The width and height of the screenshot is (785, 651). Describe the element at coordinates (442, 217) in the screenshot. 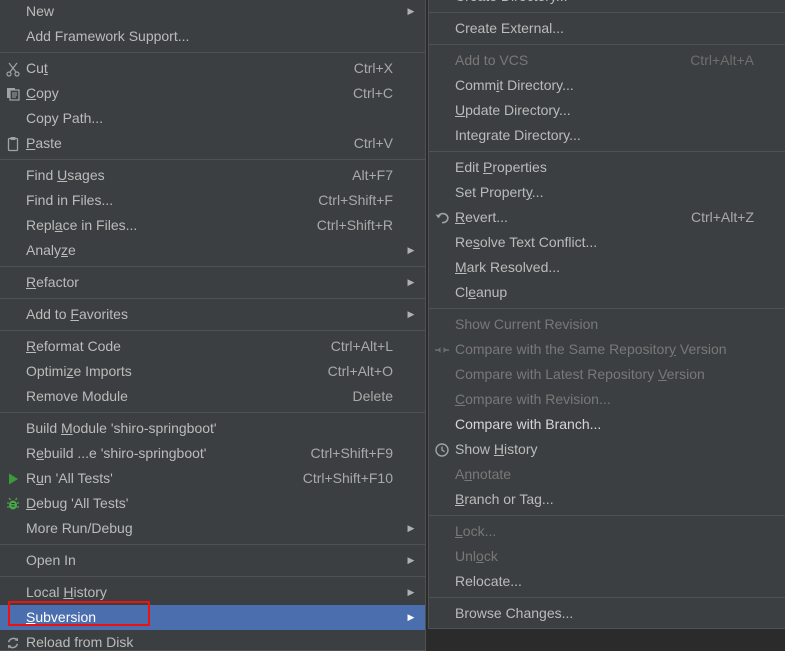

I see `revert-icon` at that location.